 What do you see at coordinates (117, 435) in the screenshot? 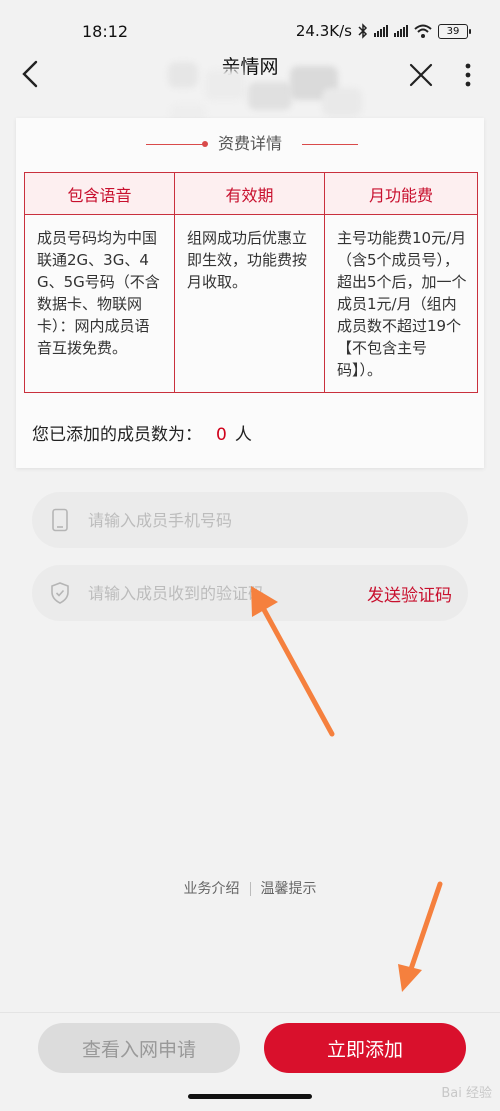
I see `member-count-label: 您已添加的成员数为：` at bounding box center [117, 435].